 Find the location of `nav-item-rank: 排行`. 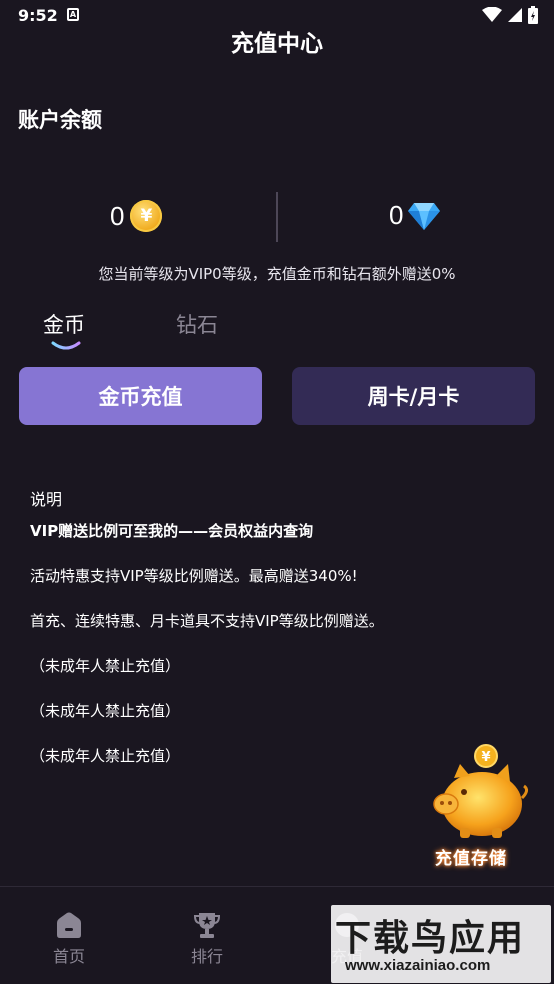

nav-item-rank: 排行 is located at coordinates (207, 939).